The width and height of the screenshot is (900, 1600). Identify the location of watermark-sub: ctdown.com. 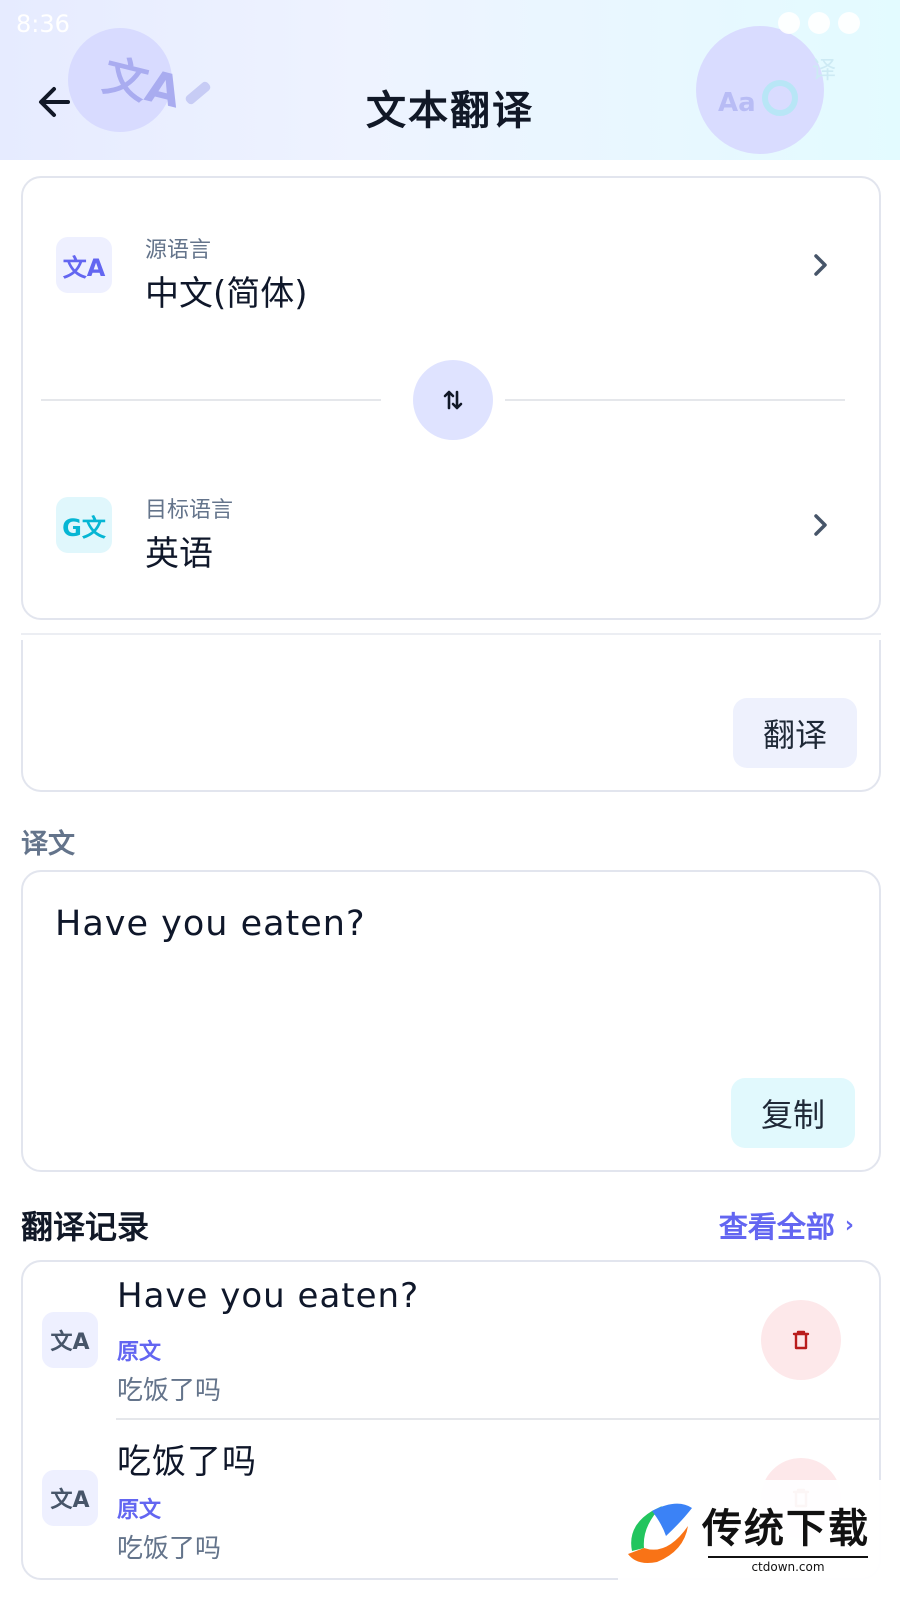
(788, 1565).